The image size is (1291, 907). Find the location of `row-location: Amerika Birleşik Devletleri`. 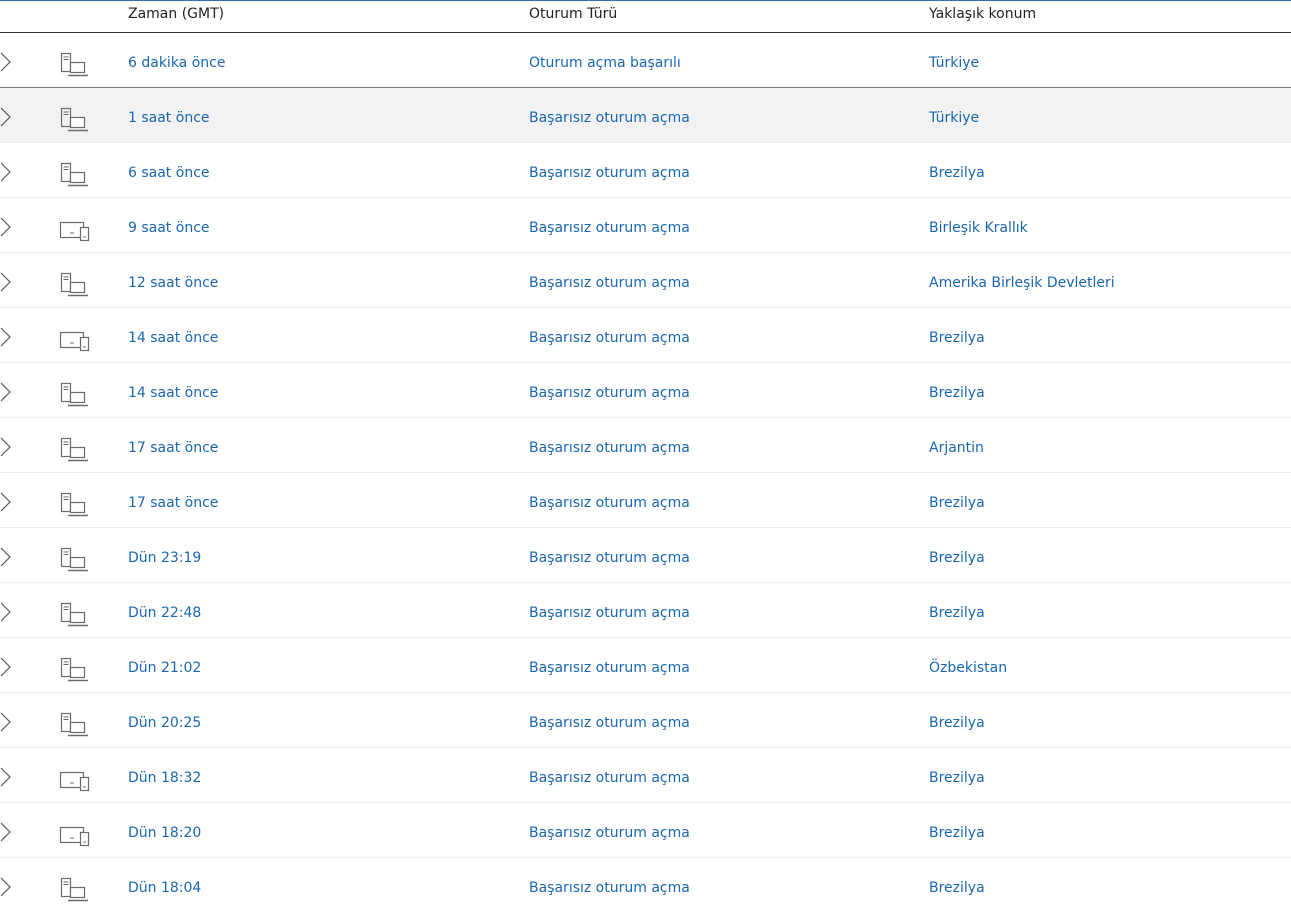

row-location: Amerika Birleşik Devletleri is located at coordinates (1022, 280).